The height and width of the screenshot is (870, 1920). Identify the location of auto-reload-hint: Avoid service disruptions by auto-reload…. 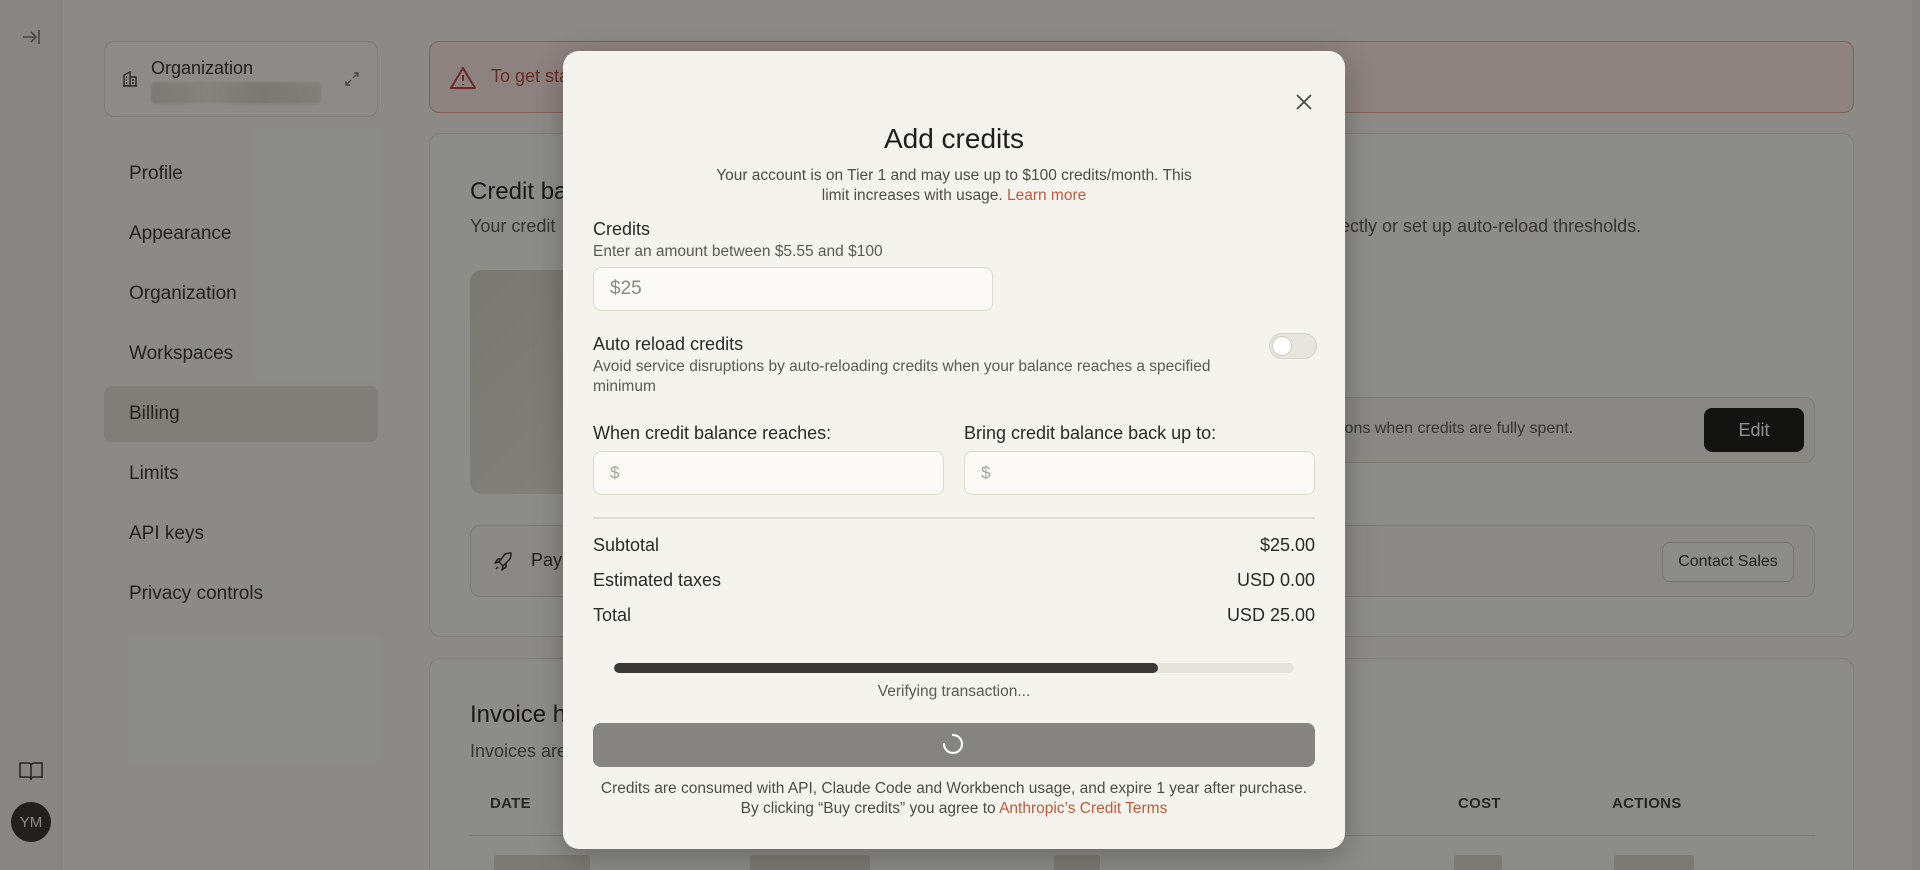
(902, 376).